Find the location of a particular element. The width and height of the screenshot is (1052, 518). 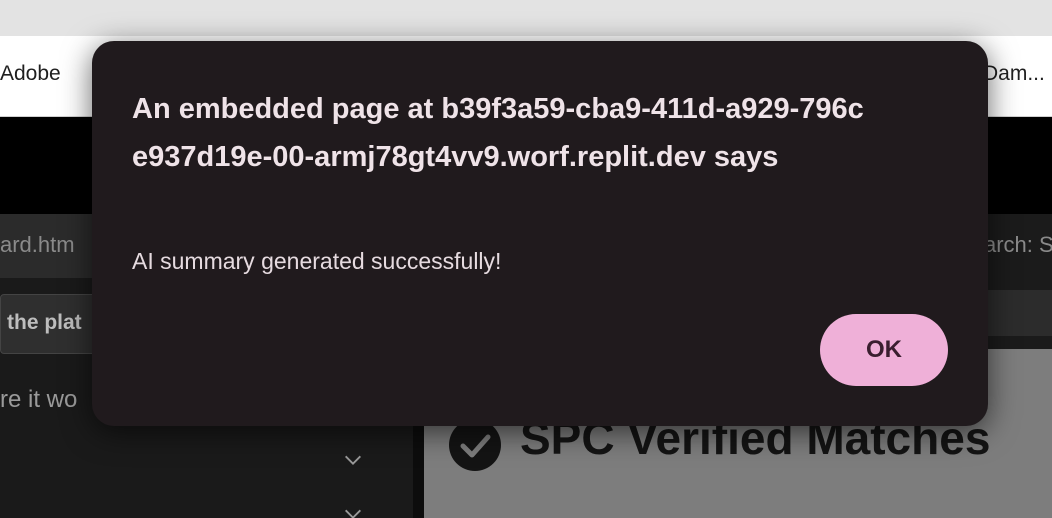

search-input is located at coordinates (1015, 313).